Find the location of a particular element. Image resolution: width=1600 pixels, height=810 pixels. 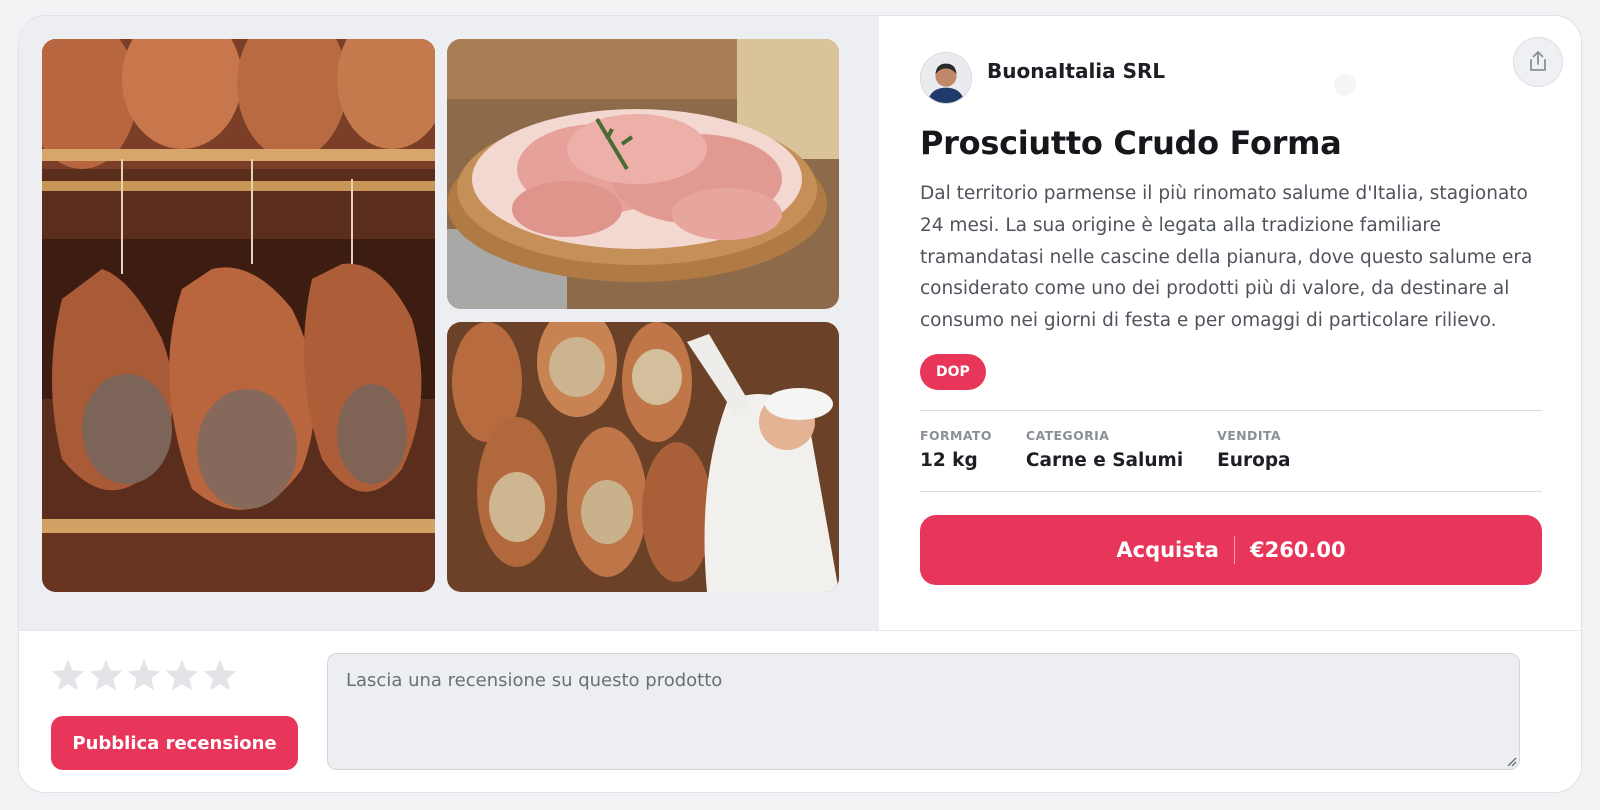

divider-top is located at coordinates (1231, 410).